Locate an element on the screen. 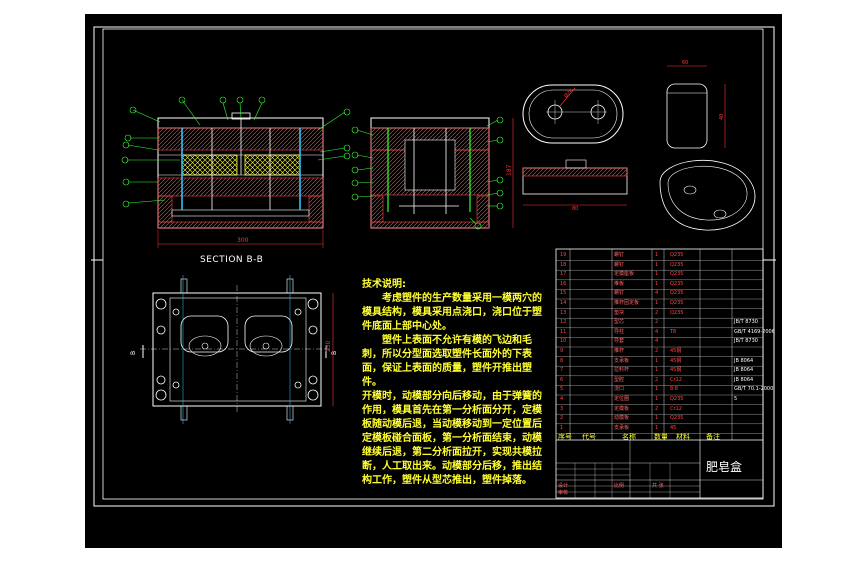 This screenshot has height=562, width=867. bom-cell-name: 垫块 is located at coordinates (619, 312).